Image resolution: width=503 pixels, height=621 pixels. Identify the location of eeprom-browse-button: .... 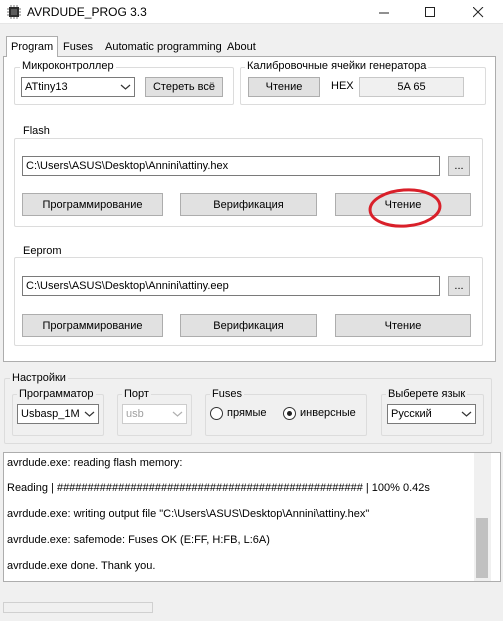
(459, 286).